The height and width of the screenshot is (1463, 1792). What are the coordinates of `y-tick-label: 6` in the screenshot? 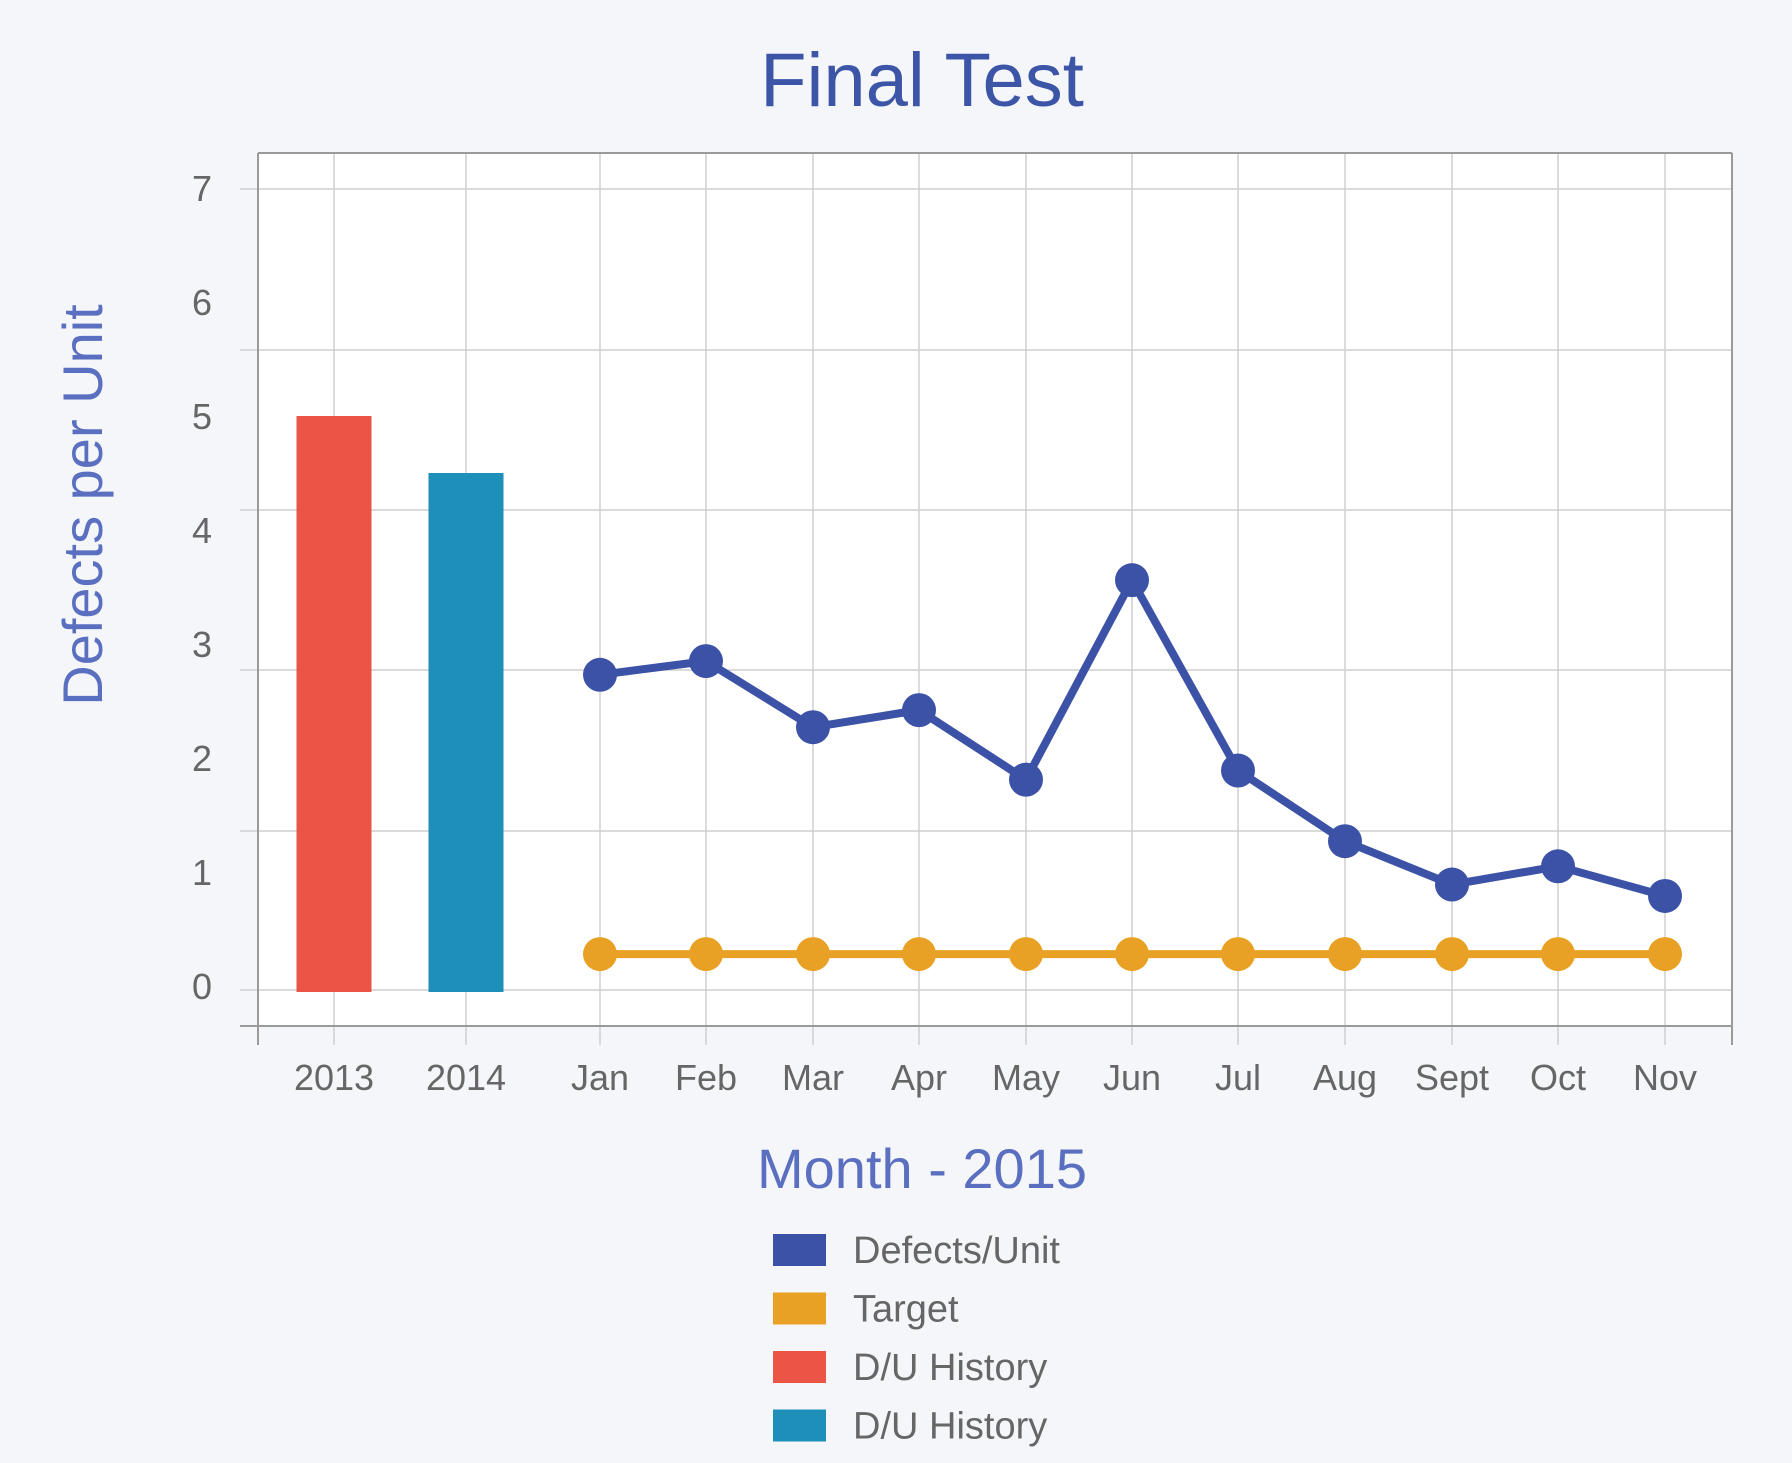 It's located at (202, 302).